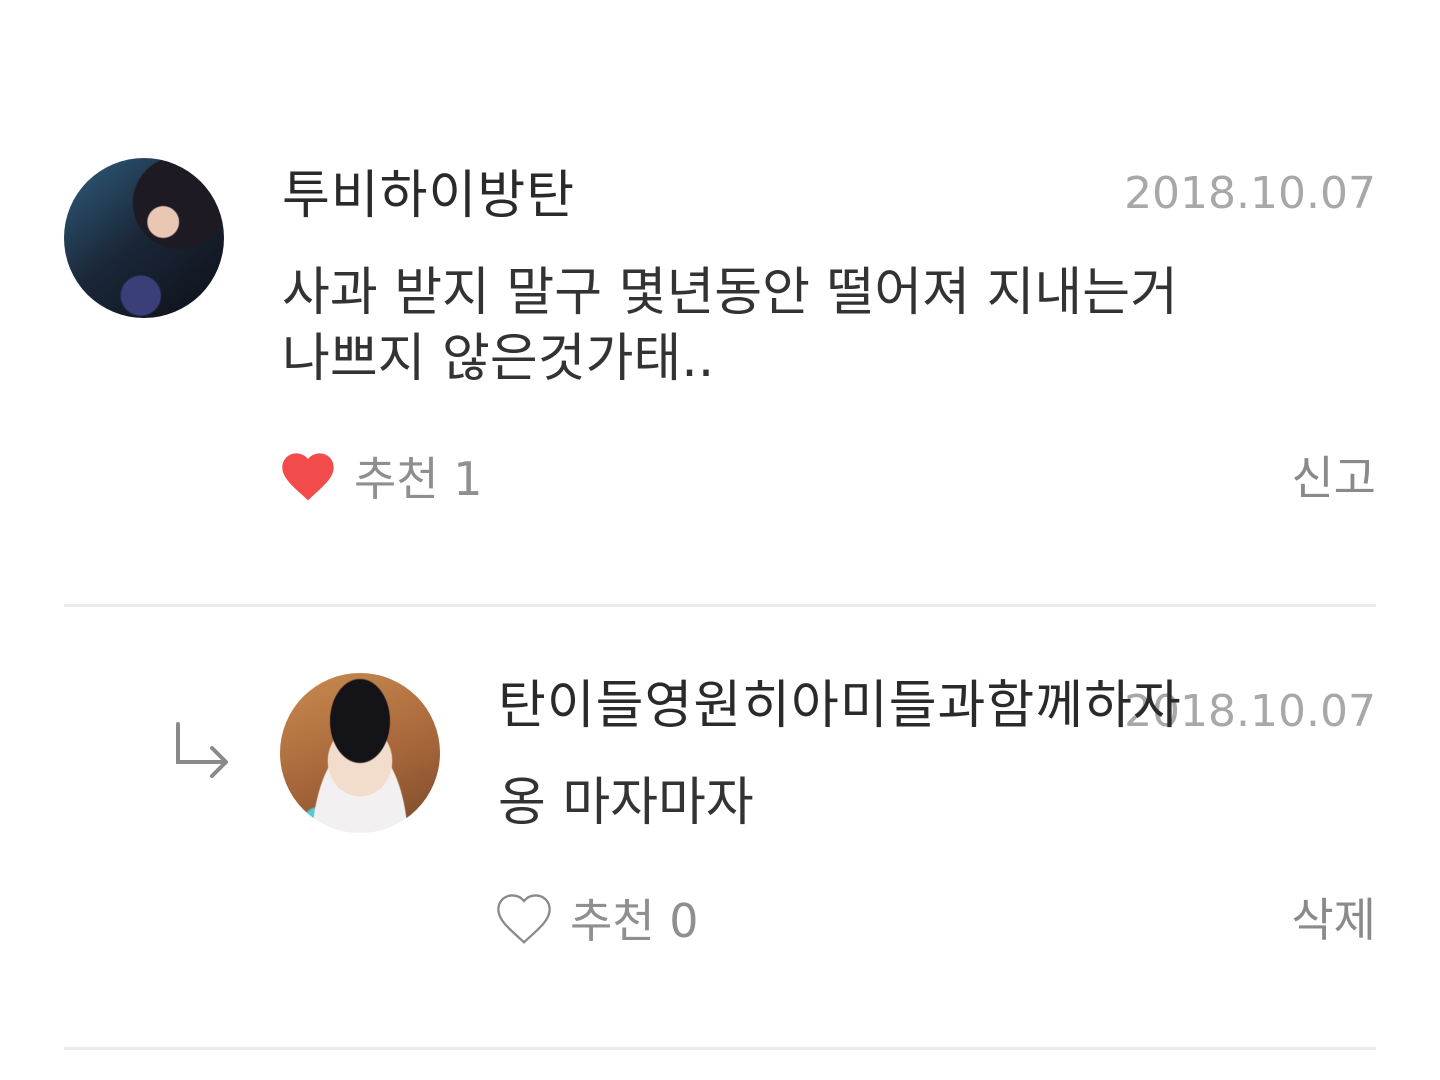 This screenshot has height=1080, width=1440. What do you see at coordinates (840, 706) in the screenshot?
I see `comment-username: 탄이들영원히아미들과함께하자` at bounding box center [840, 706].